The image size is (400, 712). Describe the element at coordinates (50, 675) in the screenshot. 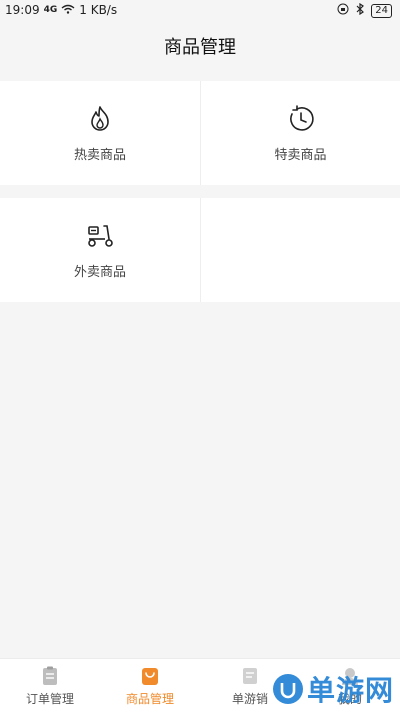

I see `clipboard-icon` at that location.